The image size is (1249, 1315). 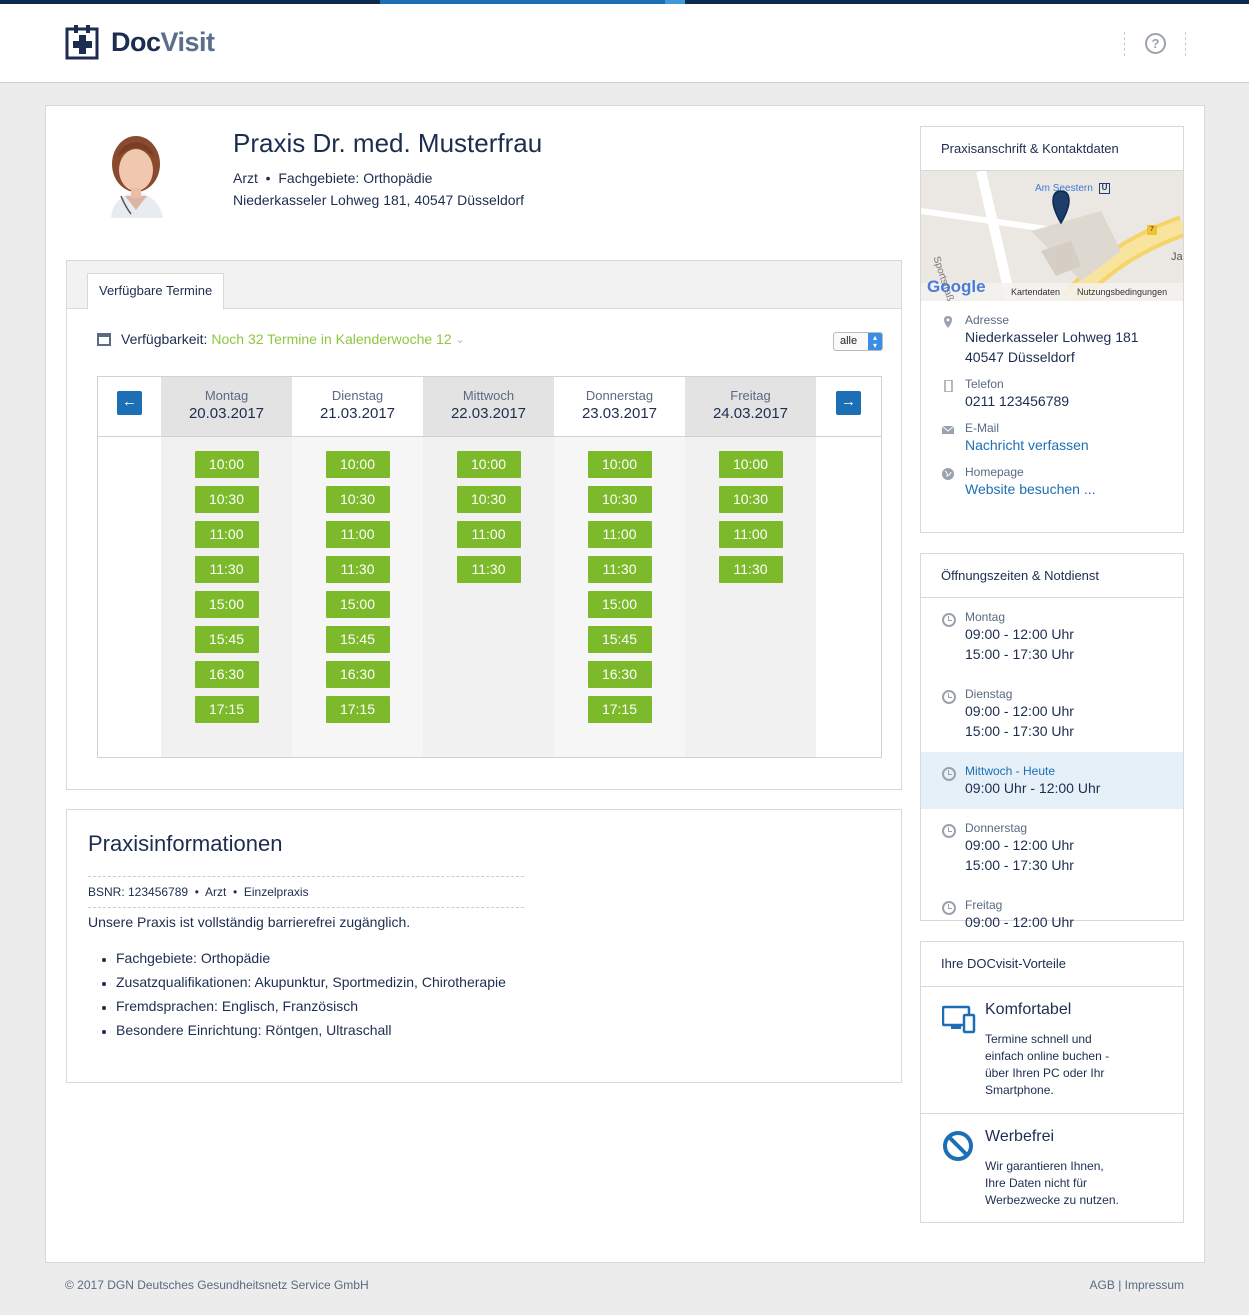 I want to click on email-label: E-Mail, so click(x=982, y=428).